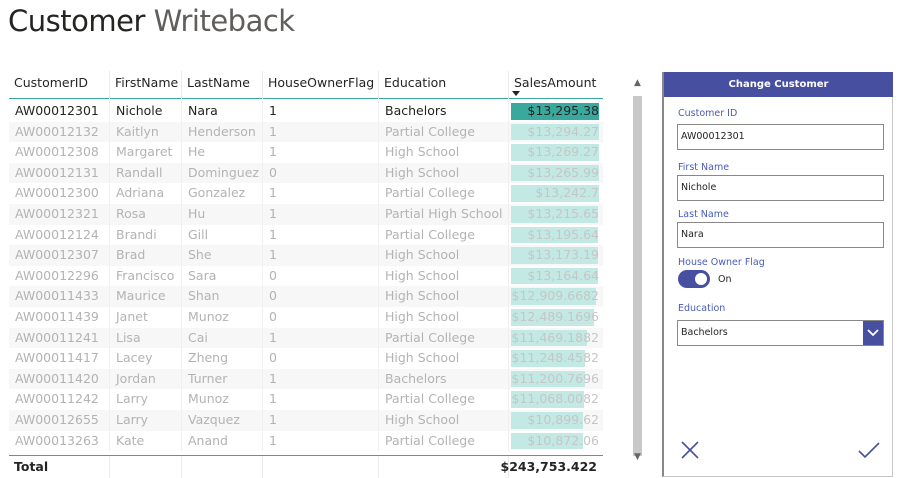 The height and width of the screenshot is (478, 903). I want to click on cell-lastname: Vazquez, so click(222, 420).